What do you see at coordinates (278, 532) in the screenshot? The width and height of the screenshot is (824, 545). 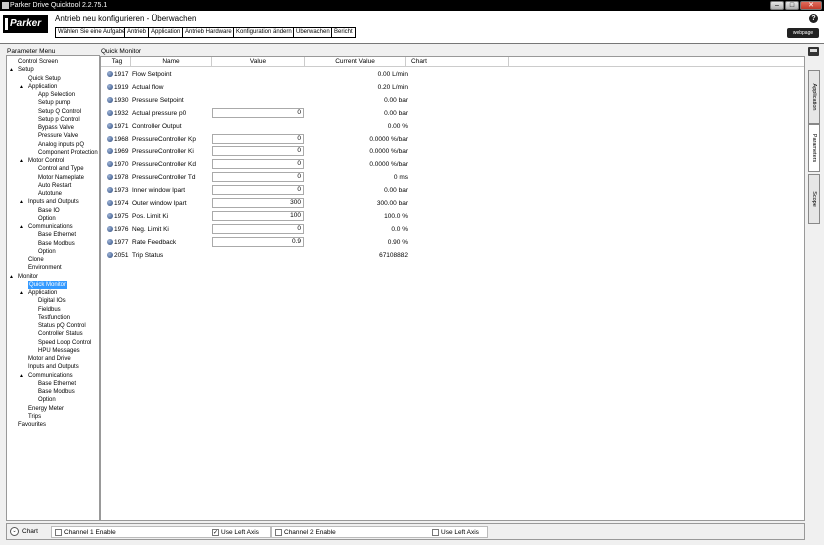 I see `channel-2-enable-checkbox` at bounding box center [278, 532].